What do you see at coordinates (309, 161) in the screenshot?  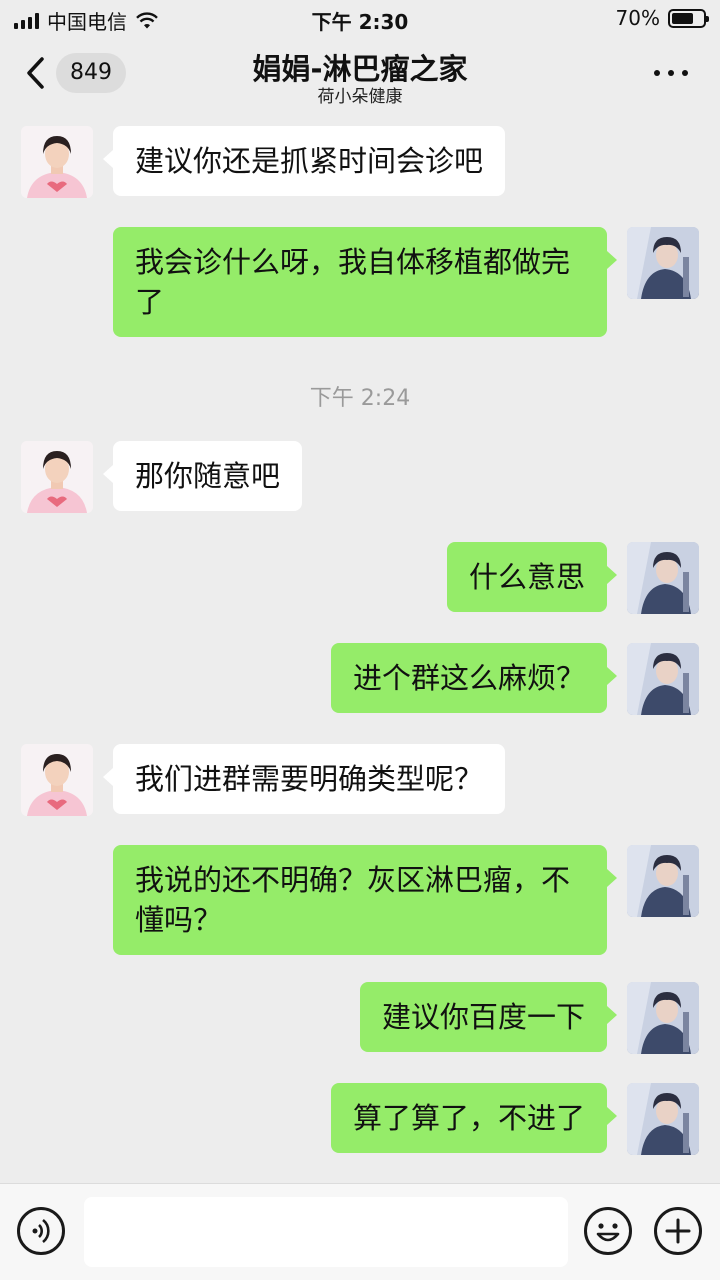 I see `message-text: 建议你还是抓紧时间会诊吧` at bounding box center [309, 161].